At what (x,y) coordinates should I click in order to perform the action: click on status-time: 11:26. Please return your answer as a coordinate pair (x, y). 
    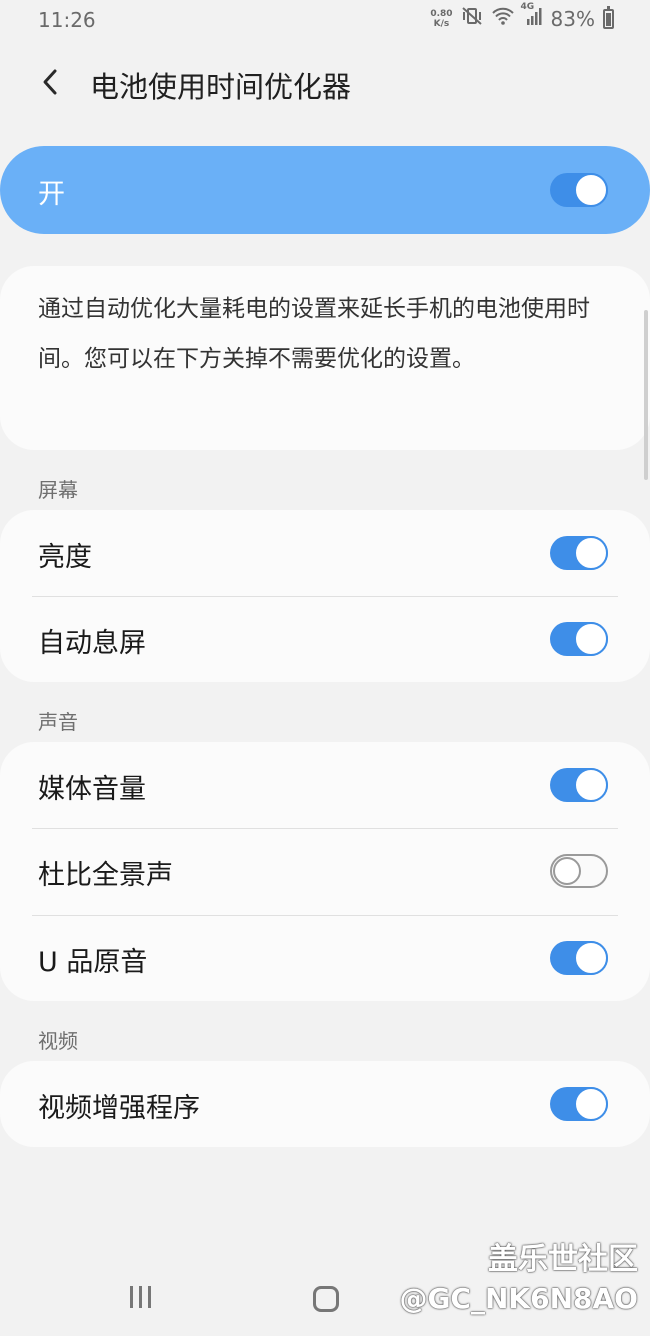
    Looking at the image, I should click on (67, 20).